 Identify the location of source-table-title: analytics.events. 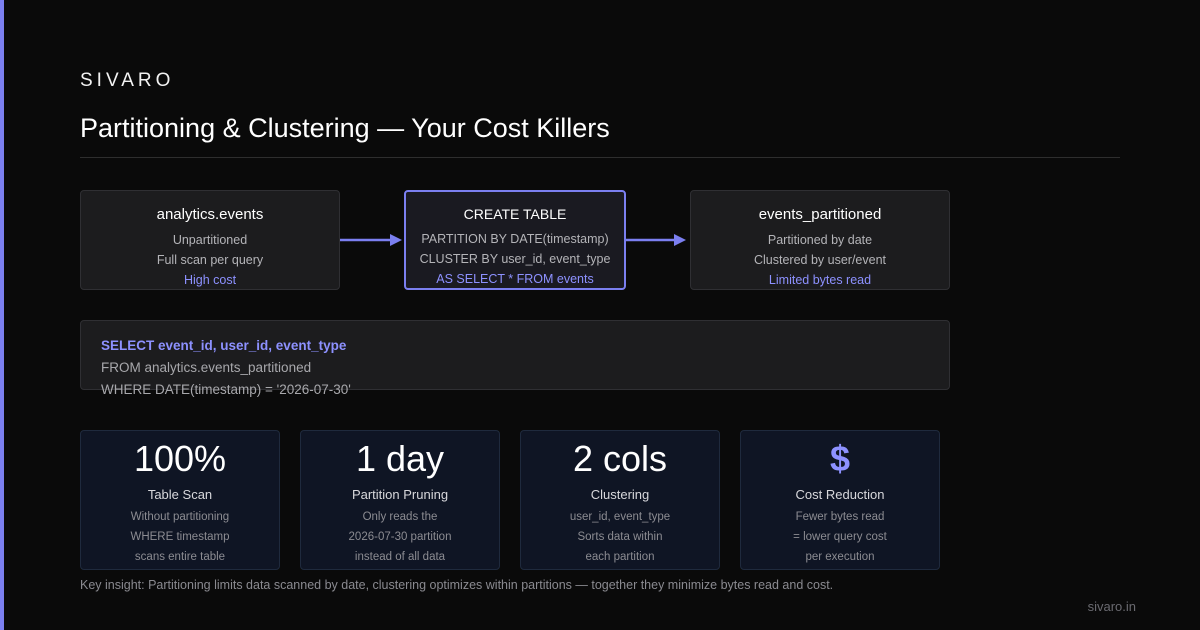
(210, 214).